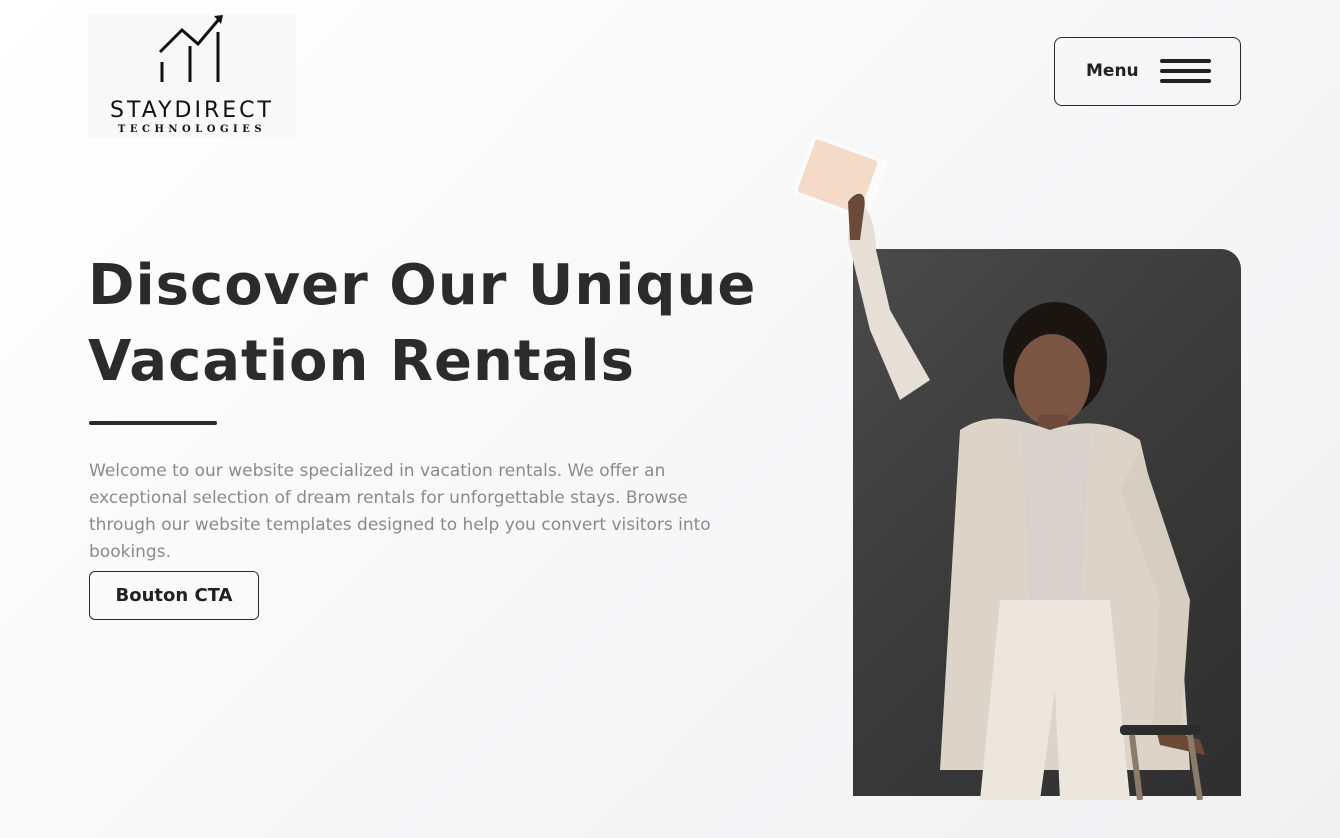  What do you see at coordinates (438, 324) in the screenshot?
I see `hero-title: Discover Our Unique Vacation Rentals` at bounding box center [438, 324].